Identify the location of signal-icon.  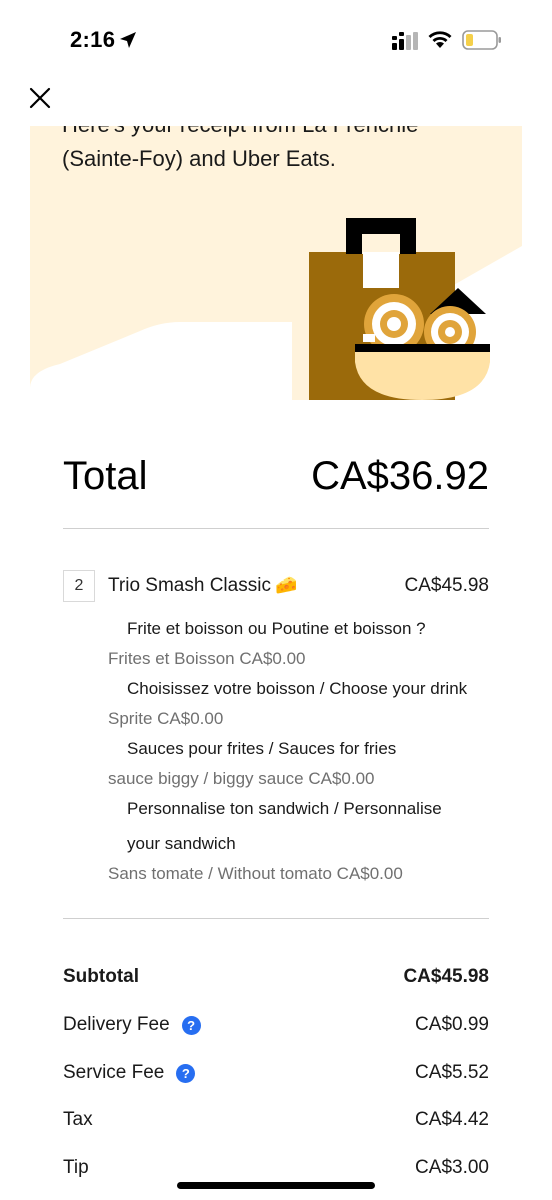
(405, 41).